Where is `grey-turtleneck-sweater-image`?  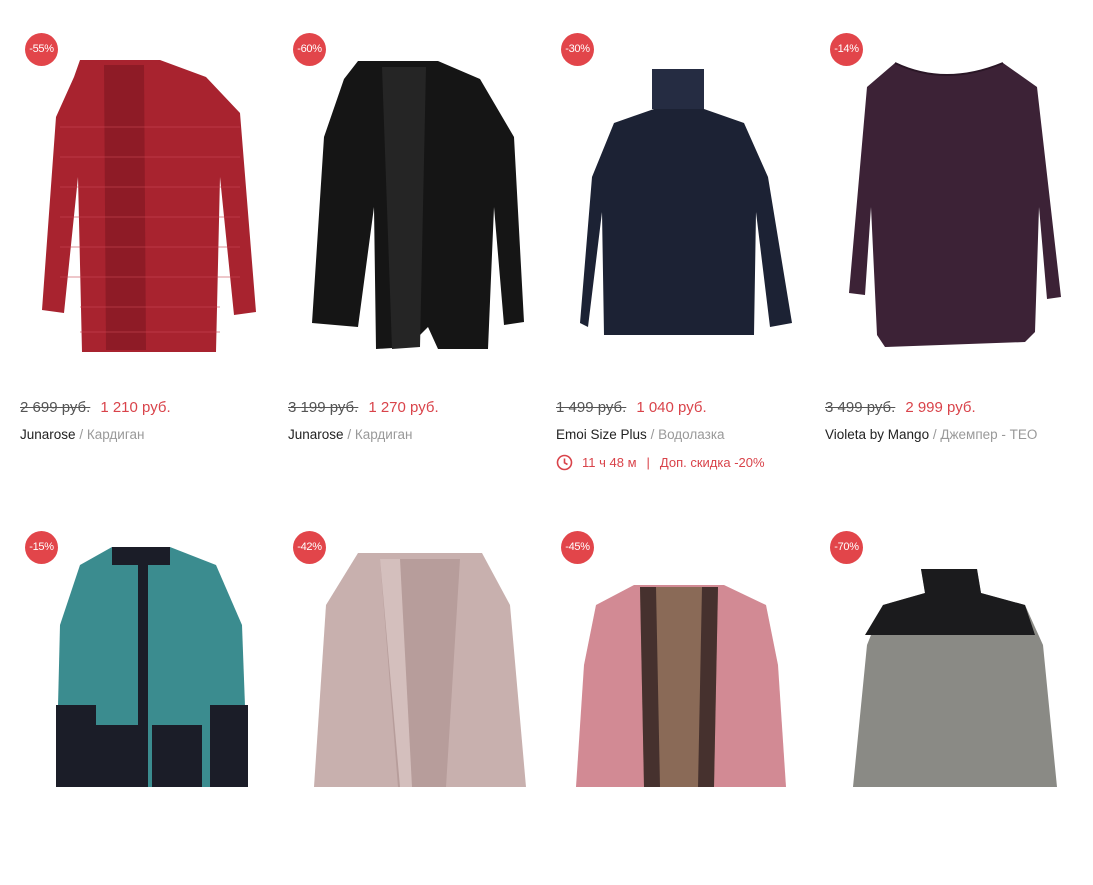 grey-turtleneck-sweater-image is located at coordinates (955, 678).